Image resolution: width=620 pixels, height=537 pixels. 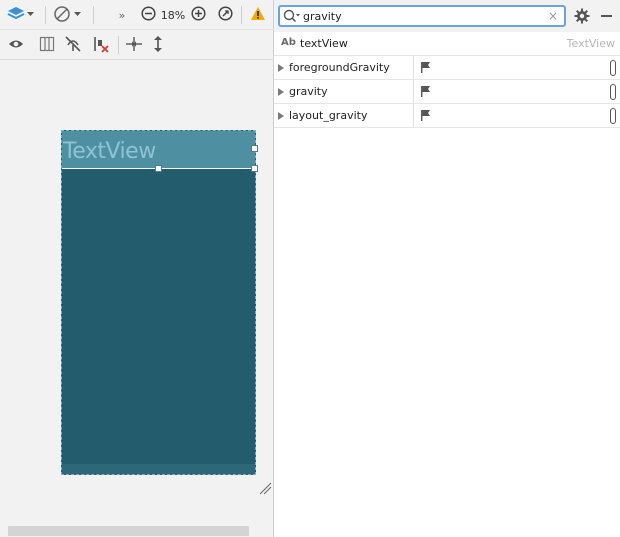 I want to click on eye-icon, so click(x=16, y=45).